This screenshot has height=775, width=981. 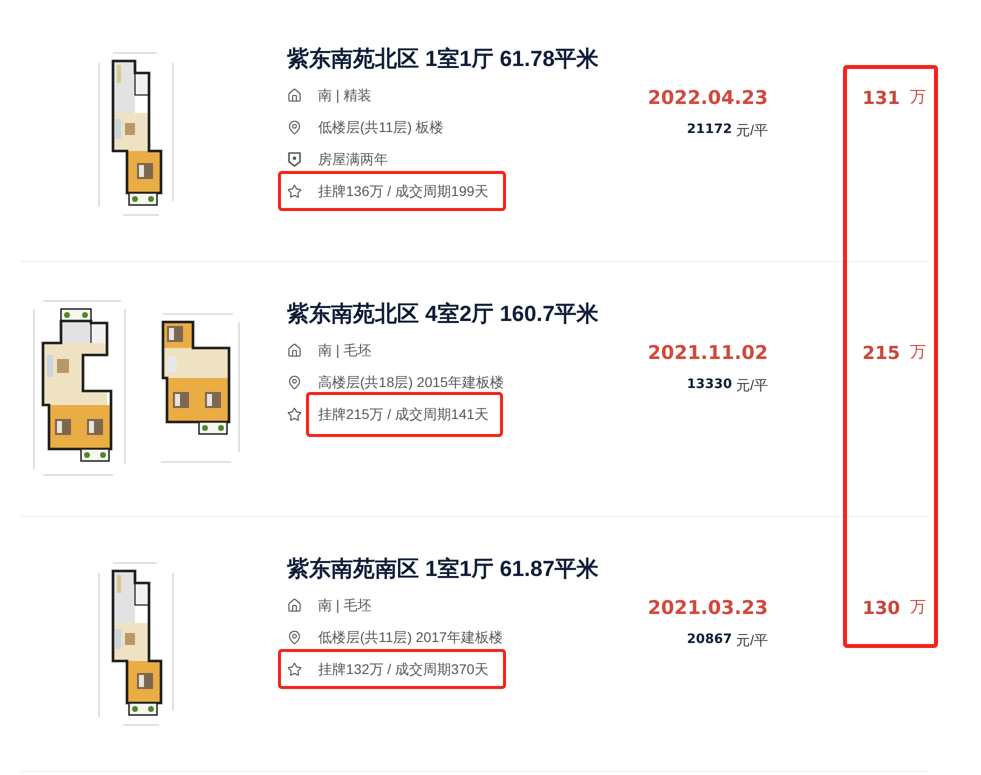 What do you see at coordinates (881, 608) in the screenshot?
I see `total-price: 130` at bounding box center [881, 608].